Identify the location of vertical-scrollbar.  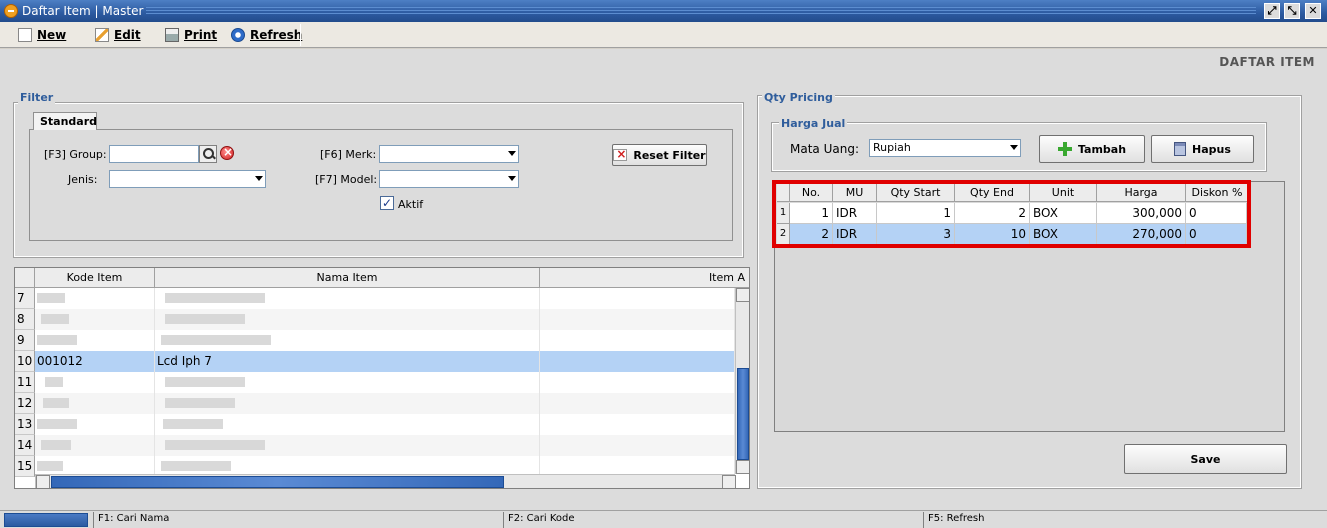
(742, 381).